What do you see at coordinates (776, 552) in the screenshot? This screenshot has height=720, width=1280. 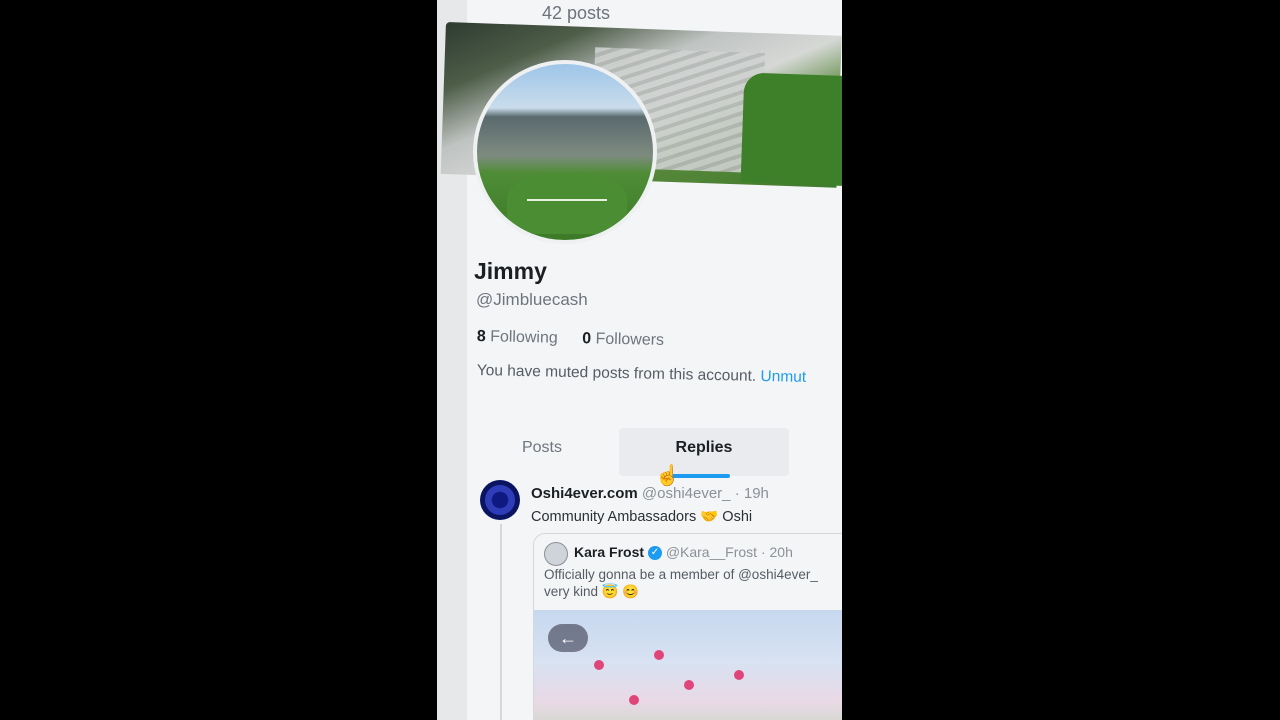 I see `quote-time: · 20h` at bounding box center [776, 552].